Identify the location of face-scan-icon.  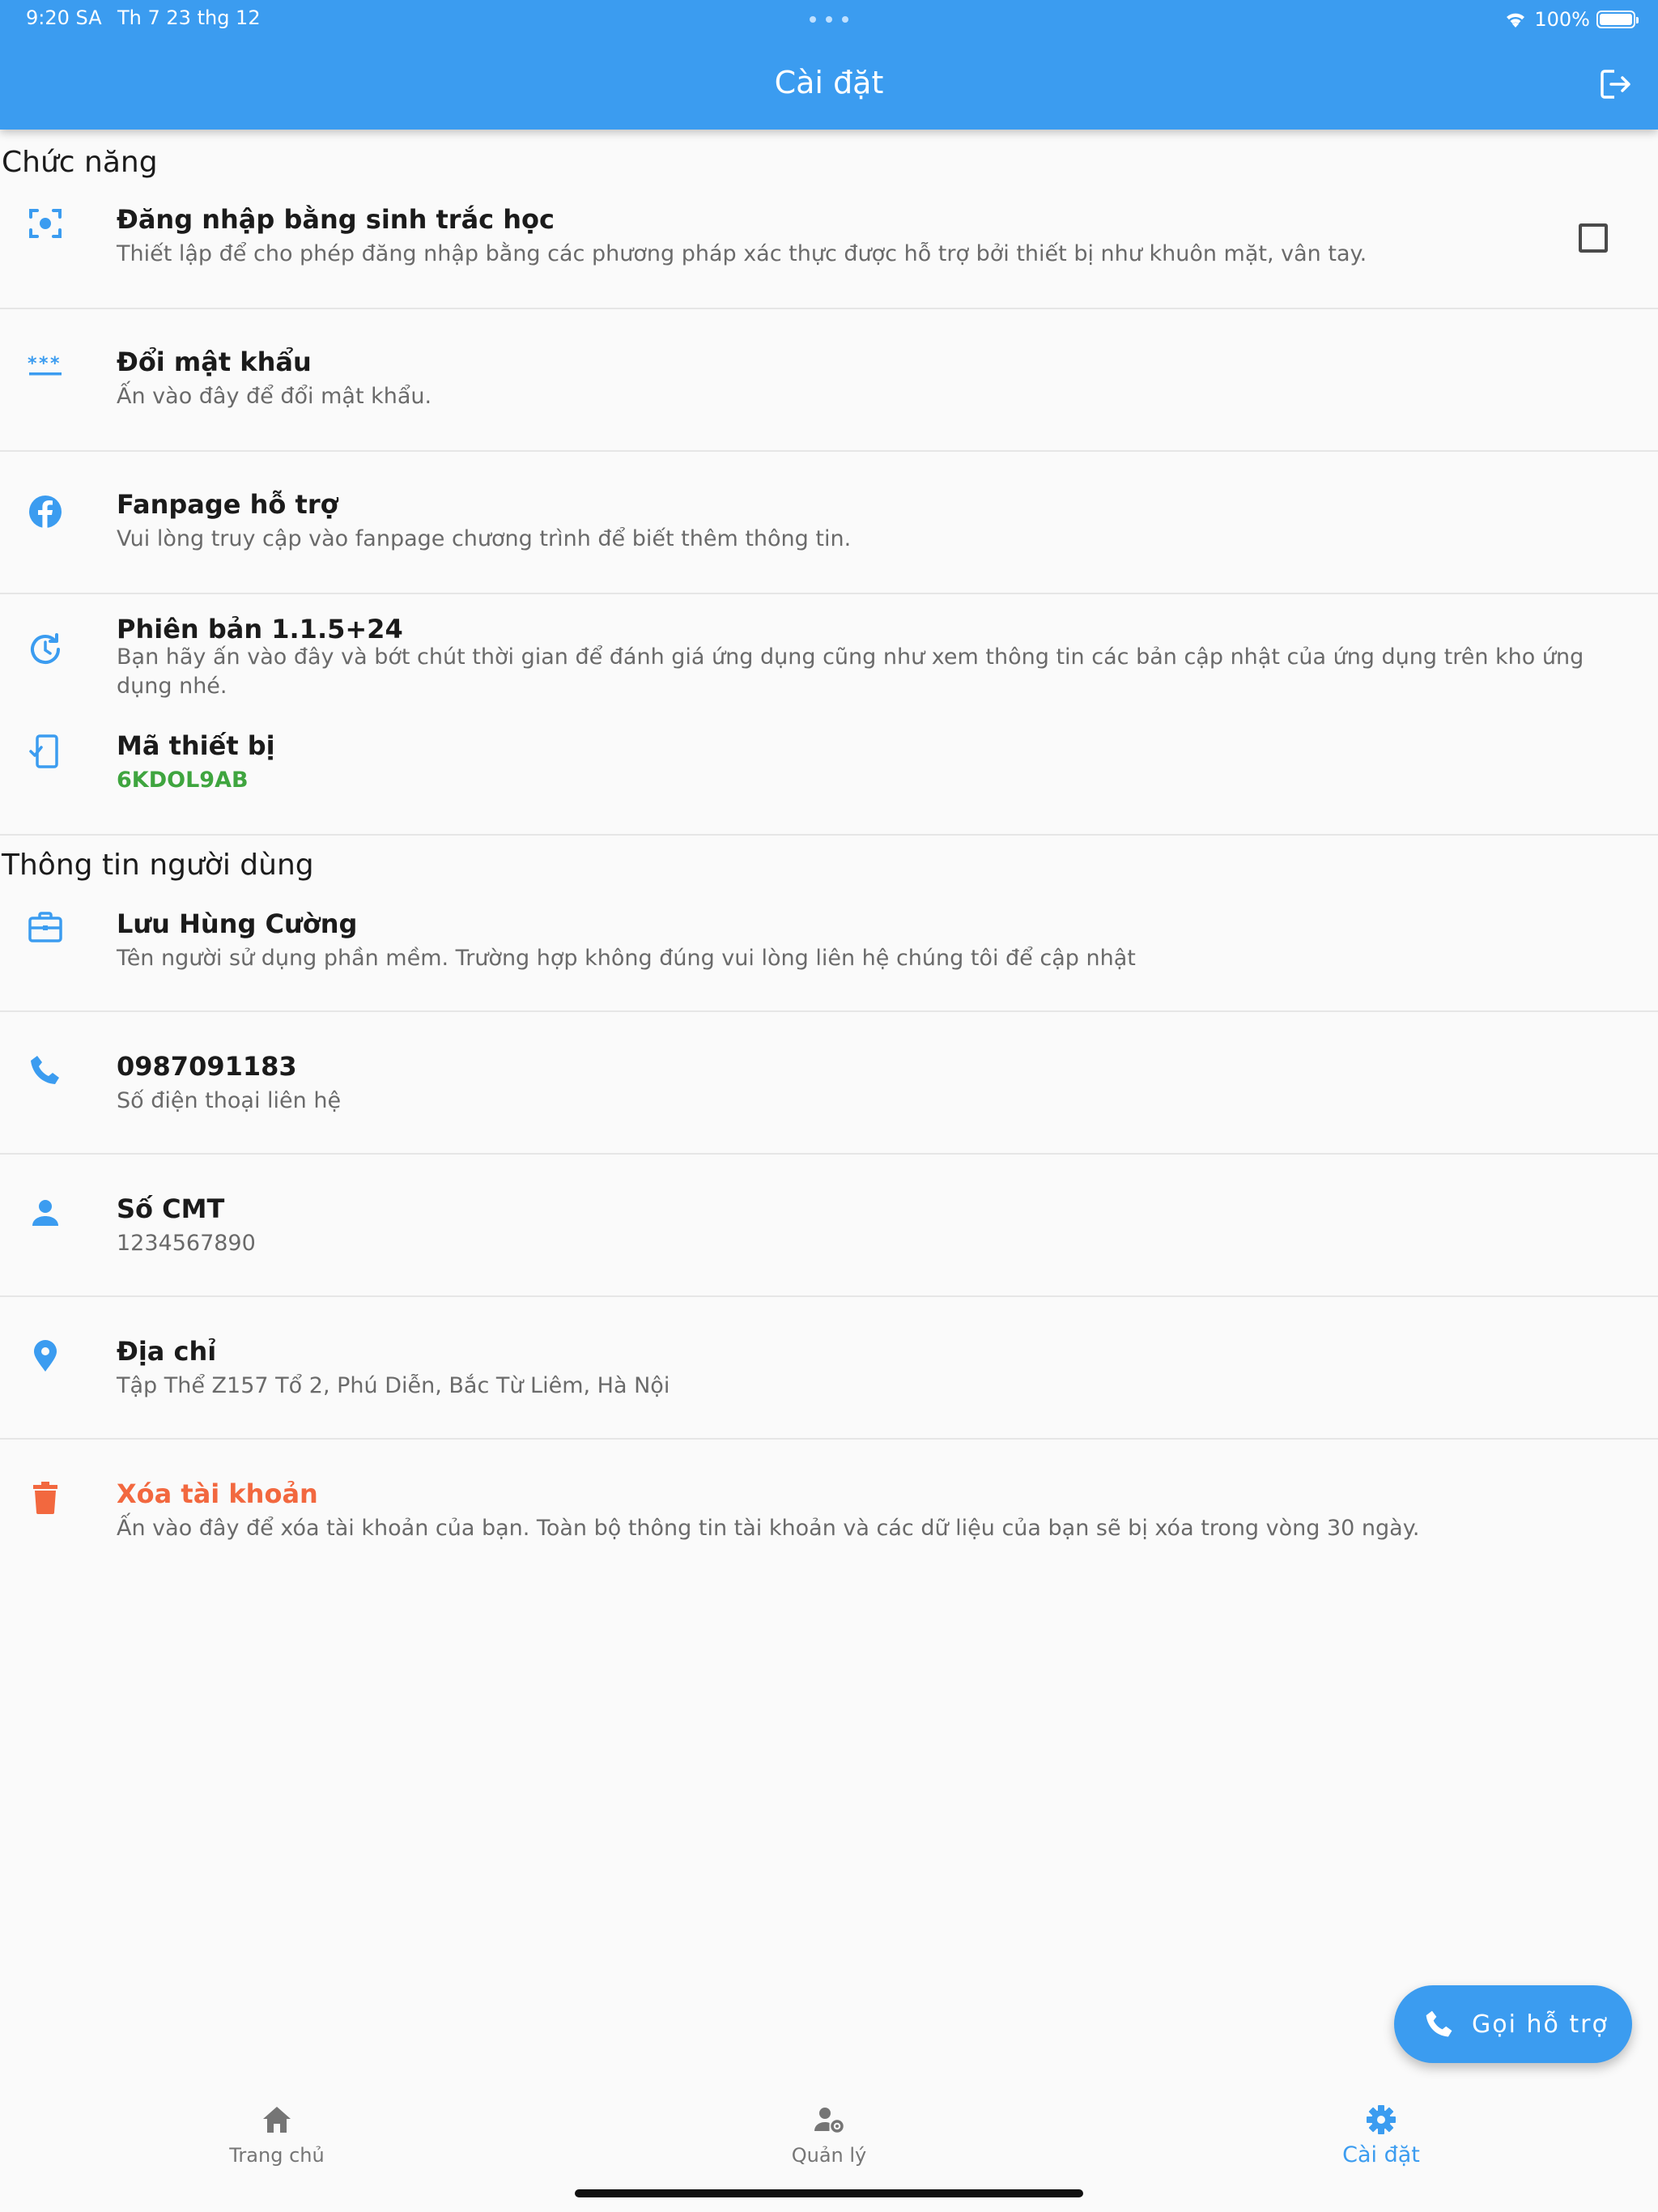
(45, 223).